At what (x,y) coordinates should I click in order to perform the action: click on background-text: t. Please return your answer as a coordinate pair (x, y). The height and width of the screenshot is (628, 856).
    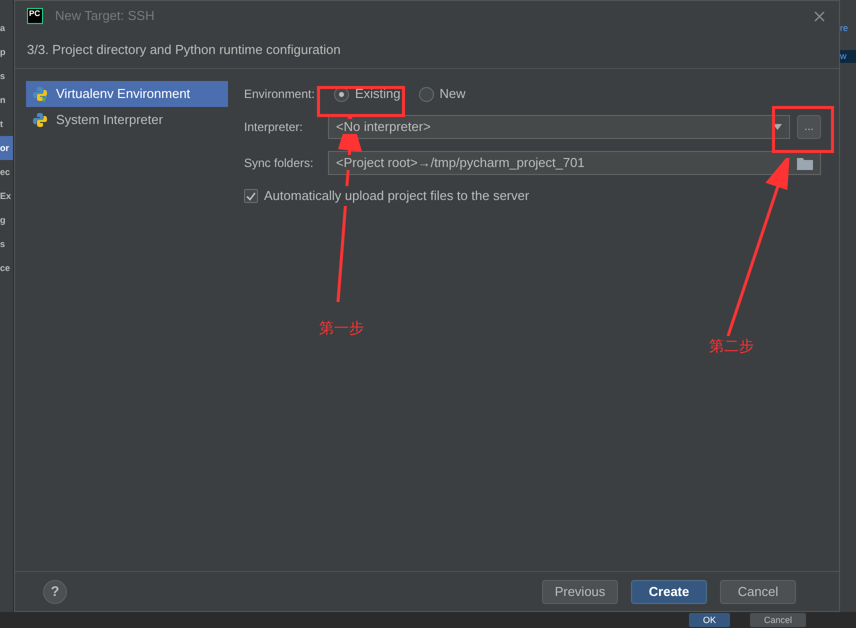
    Looking at the image, I should click on (2, 124).